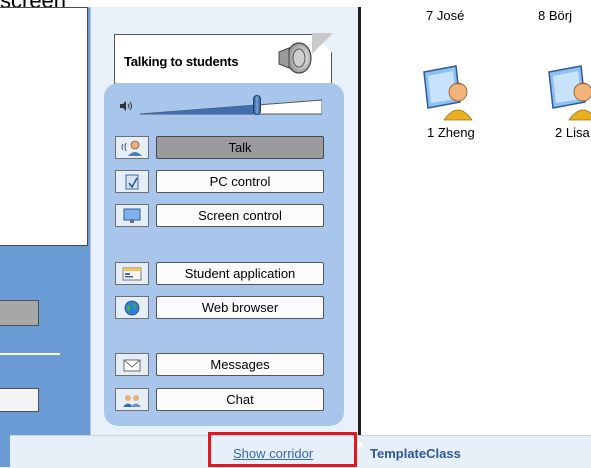  What do you see at coordinates (240, 364) in the screenshot?
I see `messages-button: Messages` at bounding box center [240, 364].